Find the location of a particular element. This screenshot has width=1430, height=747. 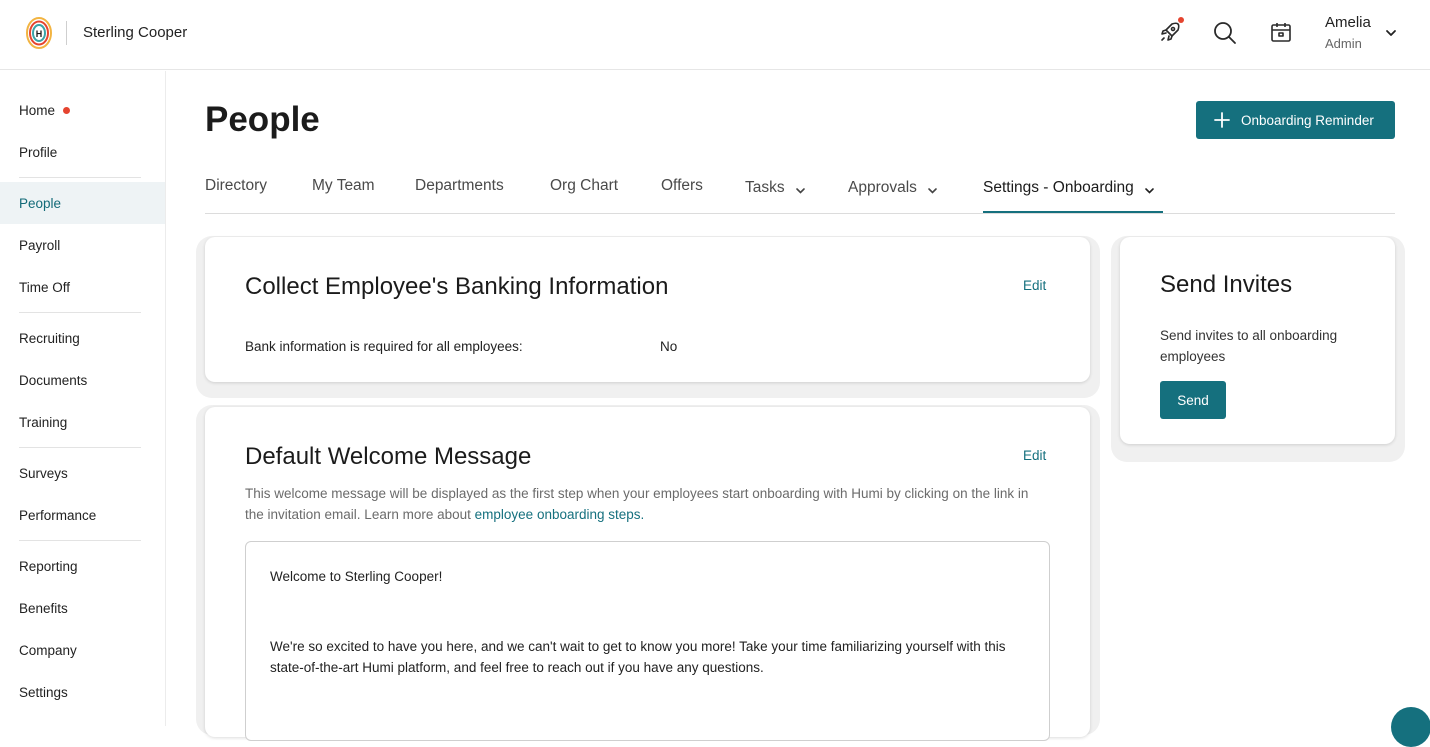

sidebar-item-people: People is located at coordinates (82, 203).